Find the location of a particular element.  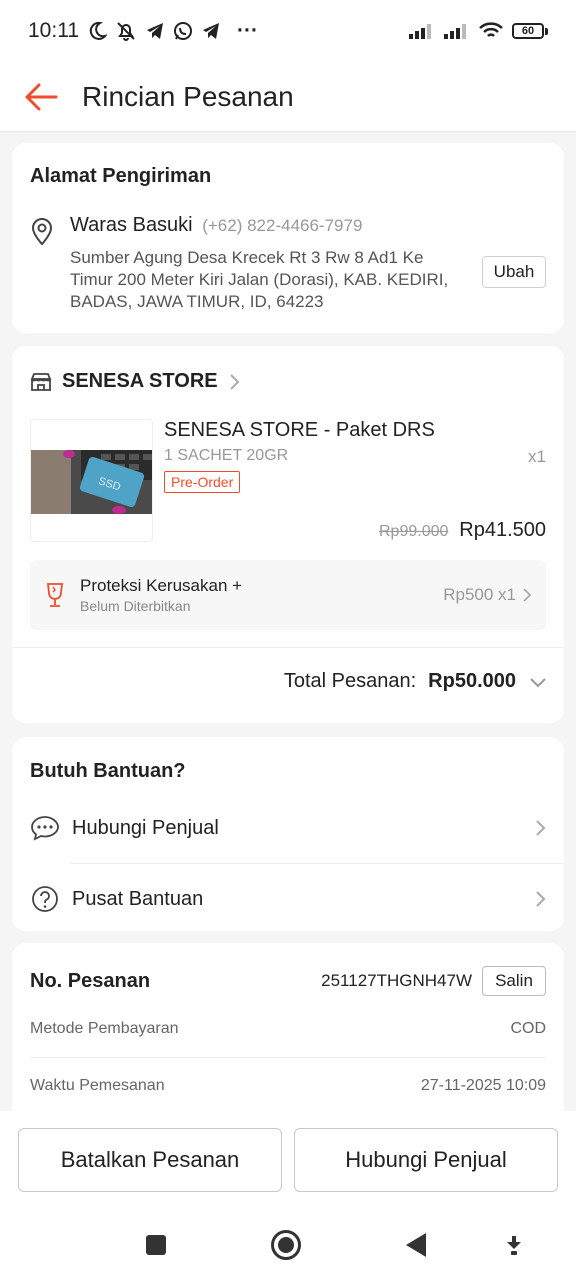

chat-icon is located at coordinates (45, 828).